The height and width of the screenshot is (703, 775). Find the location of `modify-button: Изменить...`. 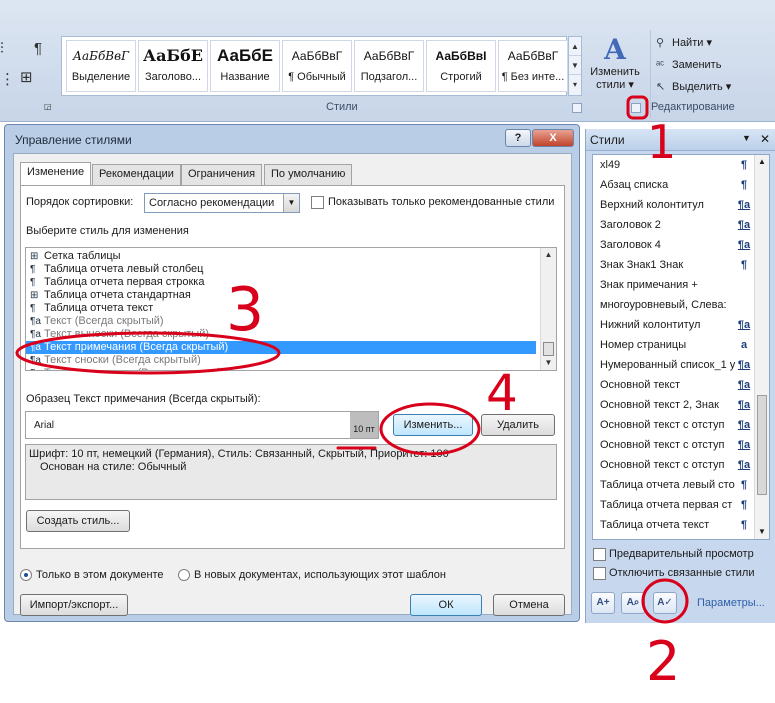

modify-button: Изменить... is located at coordinates (433, 425).